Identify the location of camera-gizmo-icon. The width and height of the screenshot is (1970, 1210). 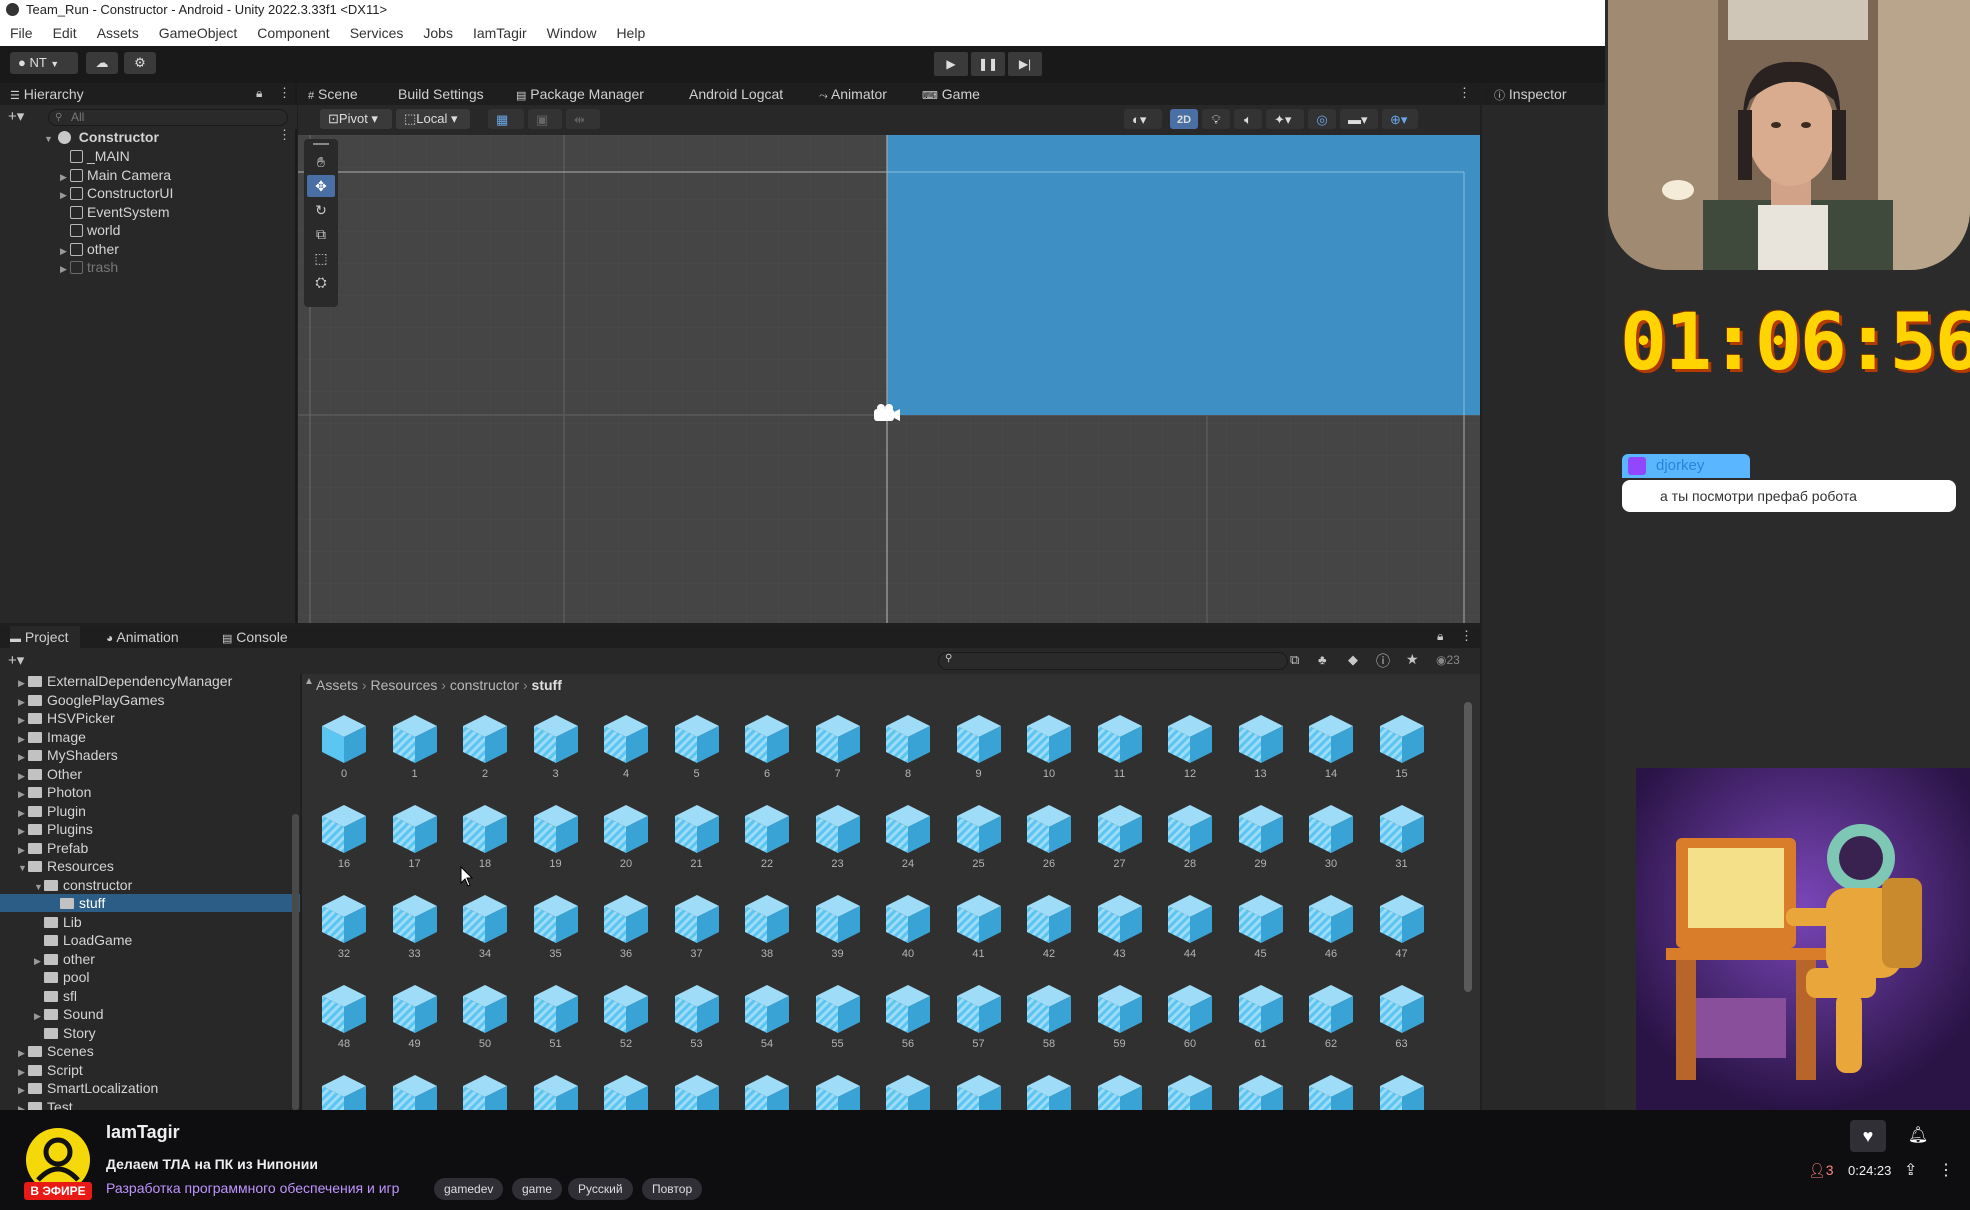
(887, 414).